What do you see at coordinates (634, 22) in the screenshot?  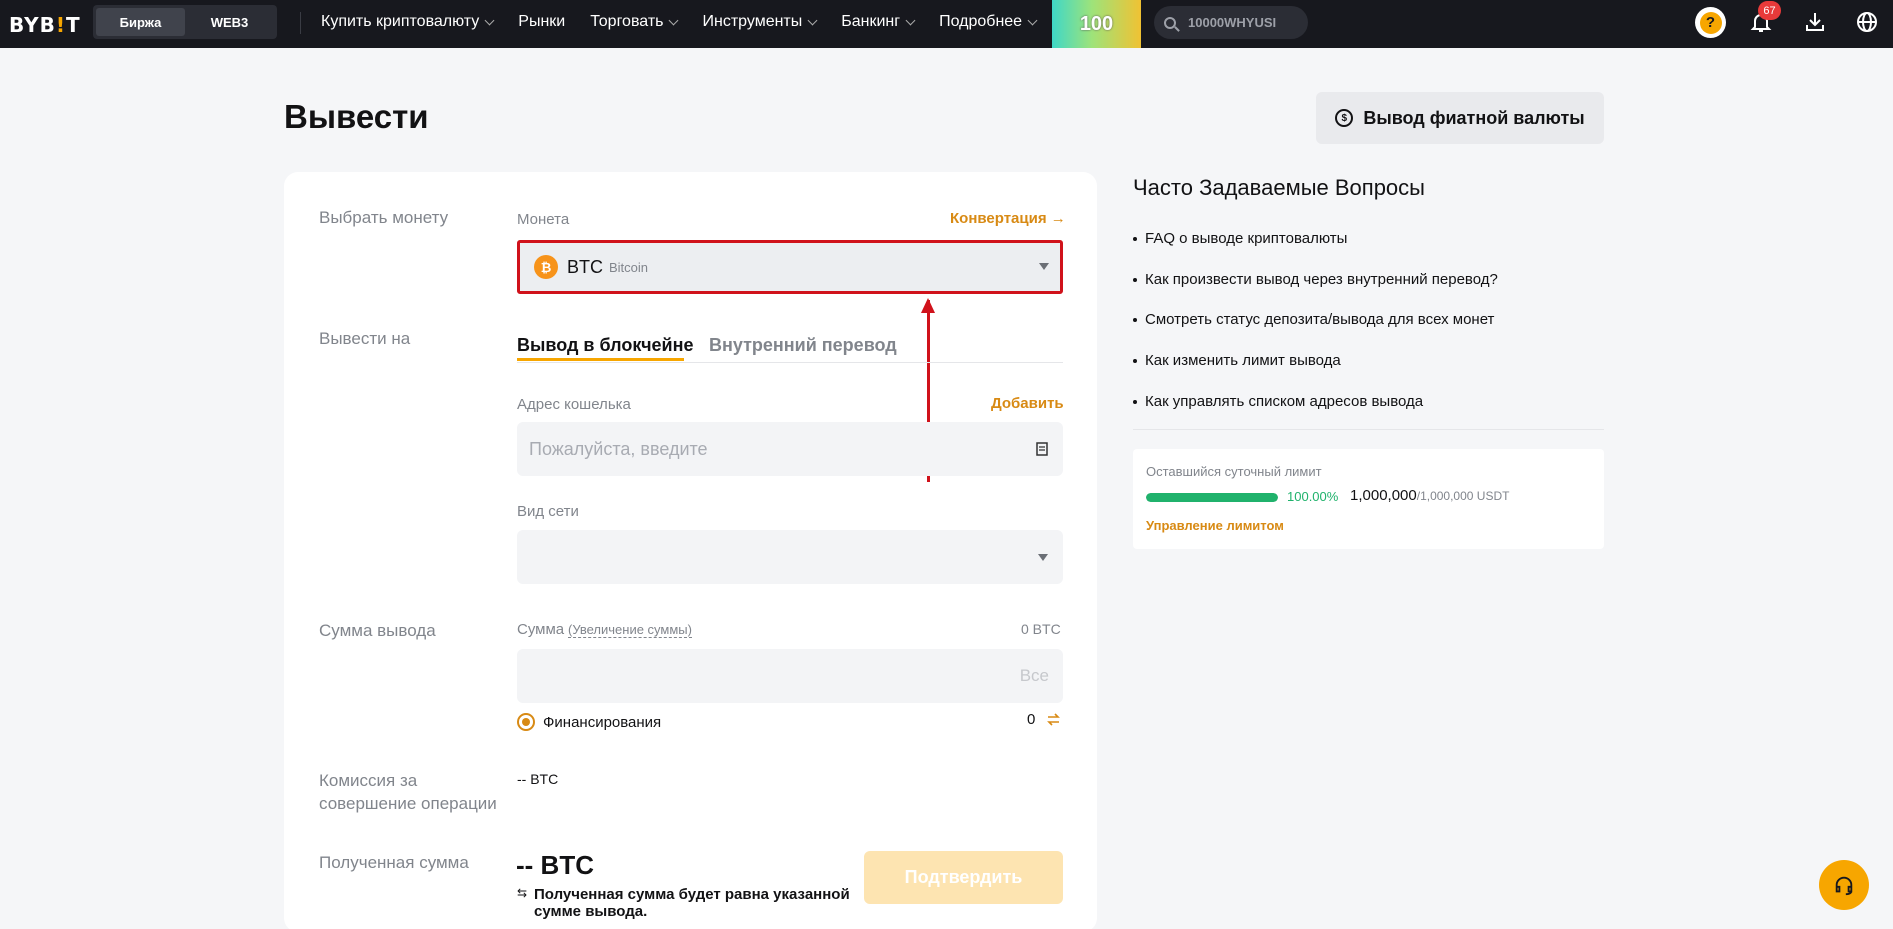 I see `menu-trade: Торговать` at bounding box center [634, 22].